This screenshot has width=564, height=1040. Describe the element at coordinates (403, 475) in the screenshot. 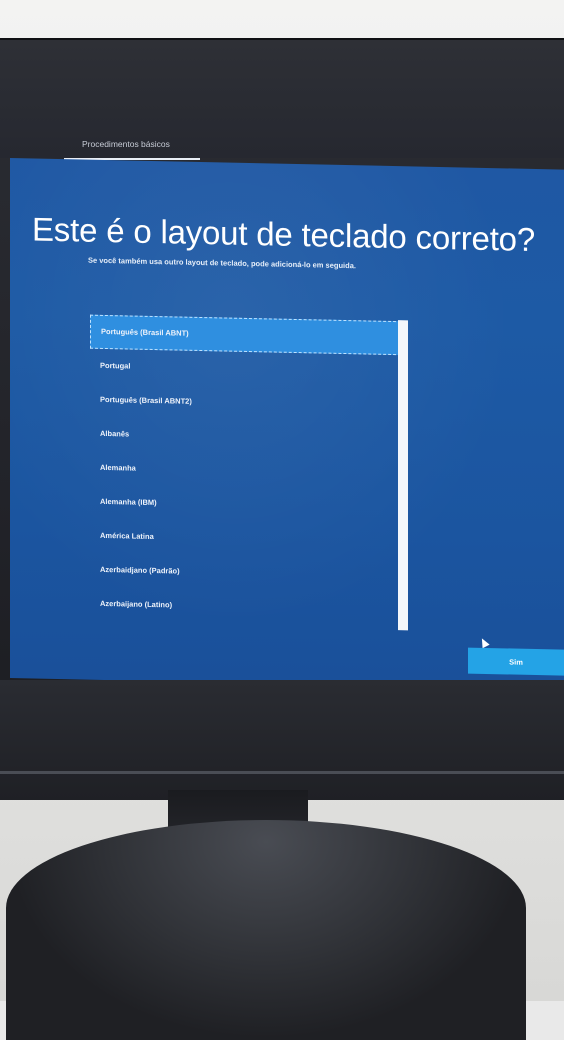

I see `list-scrollbar` at that location.